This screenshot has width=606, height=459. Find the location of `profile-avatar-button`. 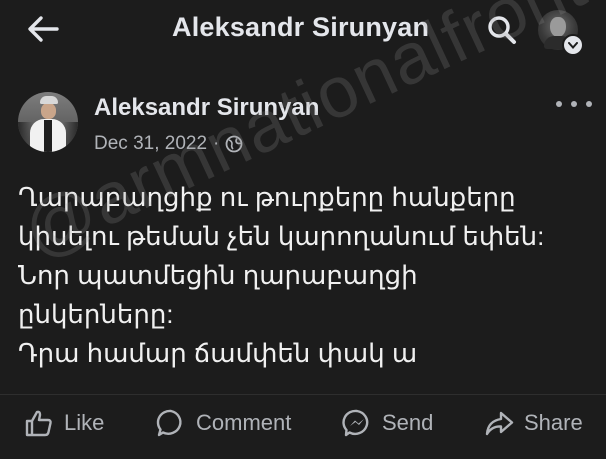

profile-avatar-button is located at coordinates (561, 33).